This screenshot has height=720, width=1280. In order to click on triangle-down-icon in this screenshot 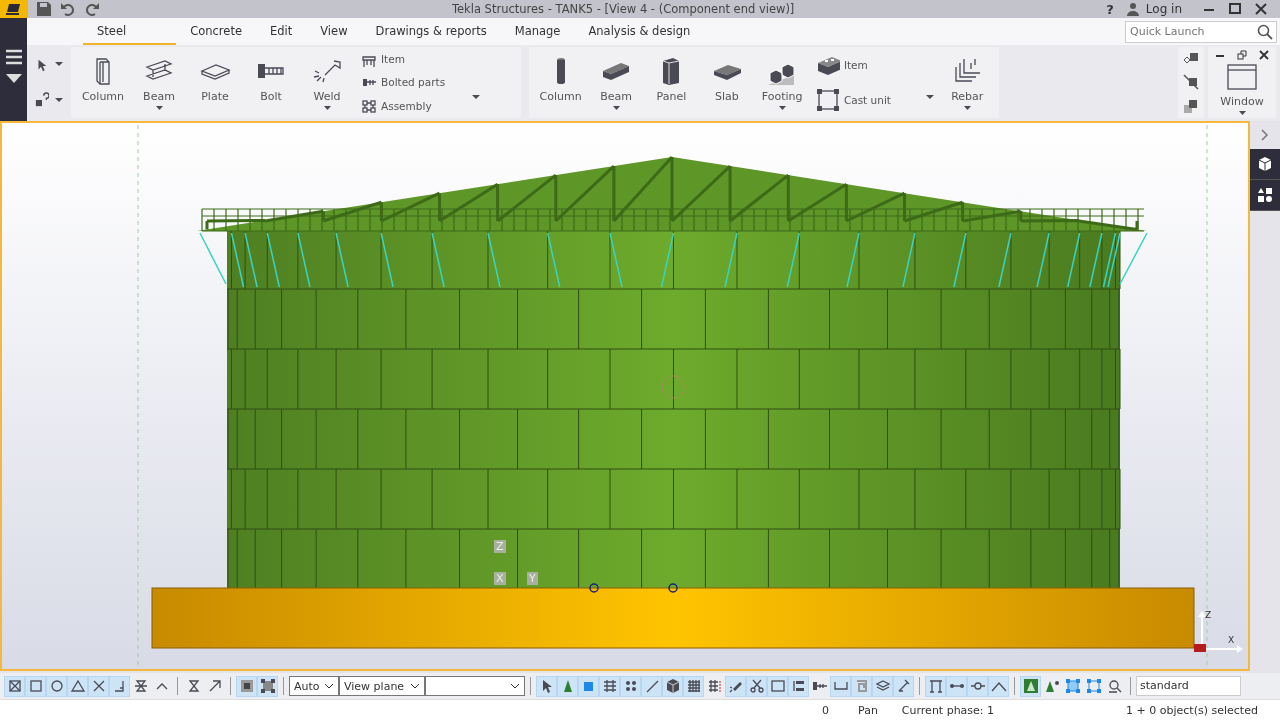, I will do `click(13, 79)`.